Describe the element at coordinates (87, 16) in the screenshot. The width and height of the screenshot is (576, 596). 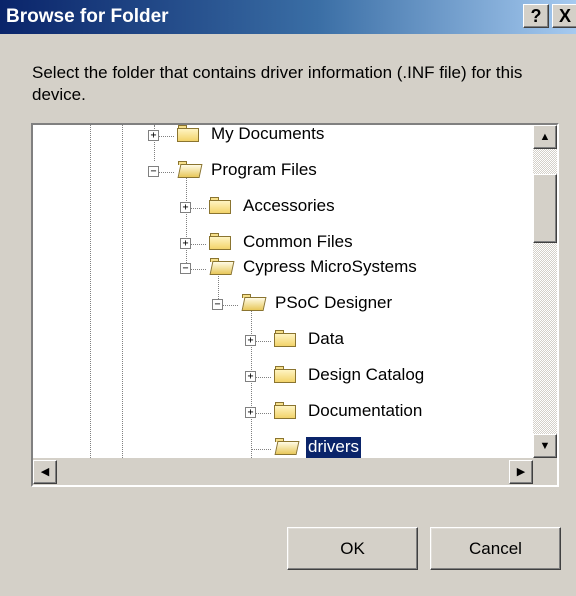
I see `window-title: Browse for Folder` at that location.